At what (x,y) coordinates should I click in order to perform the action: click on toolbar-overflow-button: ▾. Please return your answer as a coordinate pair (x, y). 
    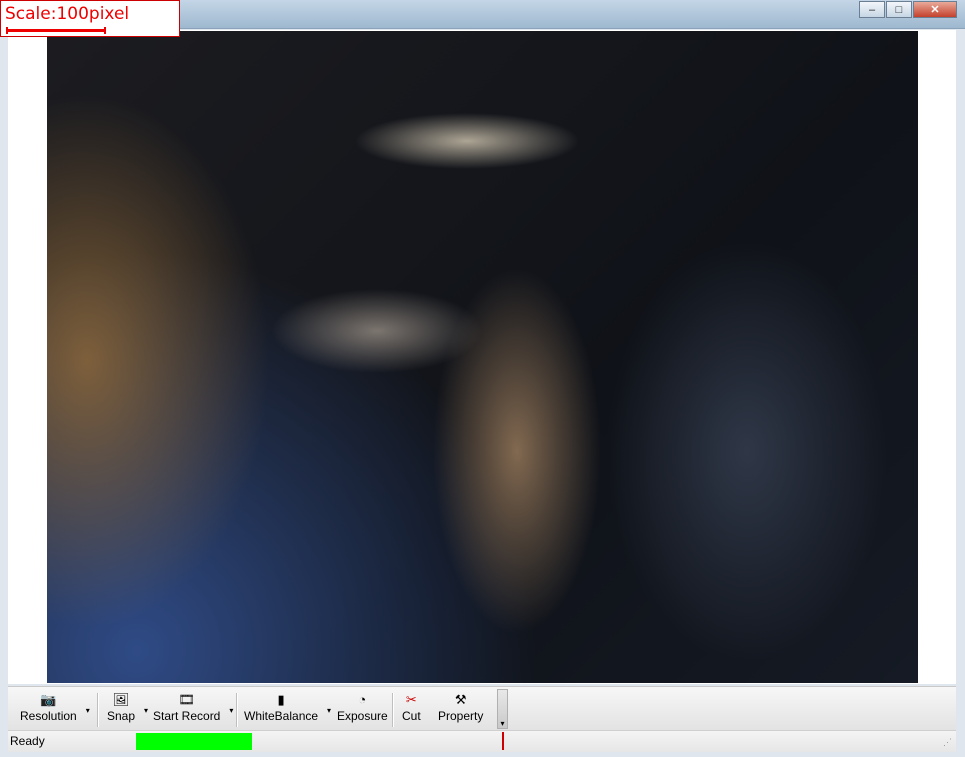
    Looking at the image, I should click on (502, 709).